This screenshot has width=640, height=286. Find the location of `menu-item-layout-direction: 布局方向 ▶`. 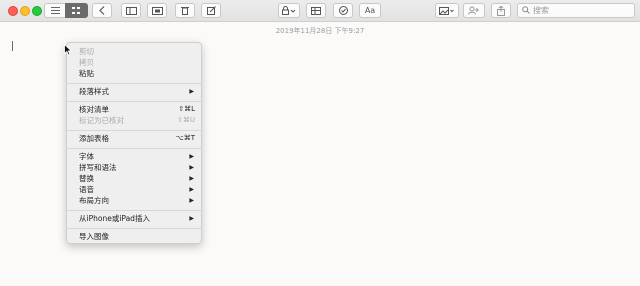

menu-item-layout-direction: 布局方向 ▶ is located at coordinates (134, 200).